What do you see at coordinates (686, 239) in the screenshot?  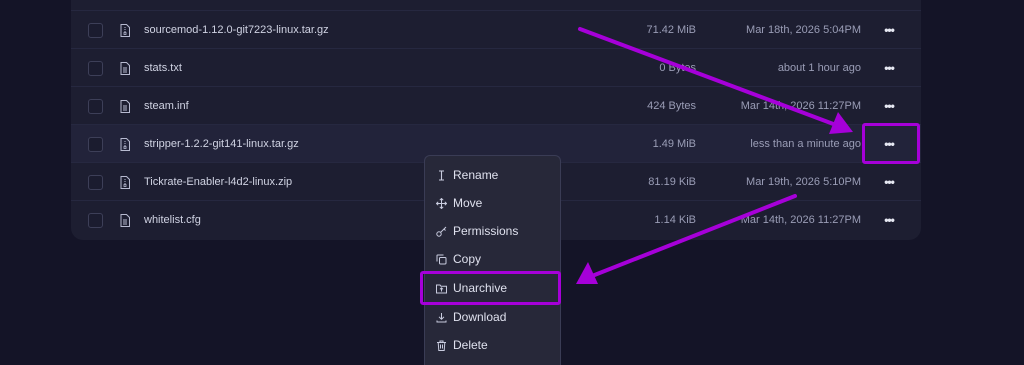 I see `annotation-arrow-to-unarchive` at bounding box center [686, 239].